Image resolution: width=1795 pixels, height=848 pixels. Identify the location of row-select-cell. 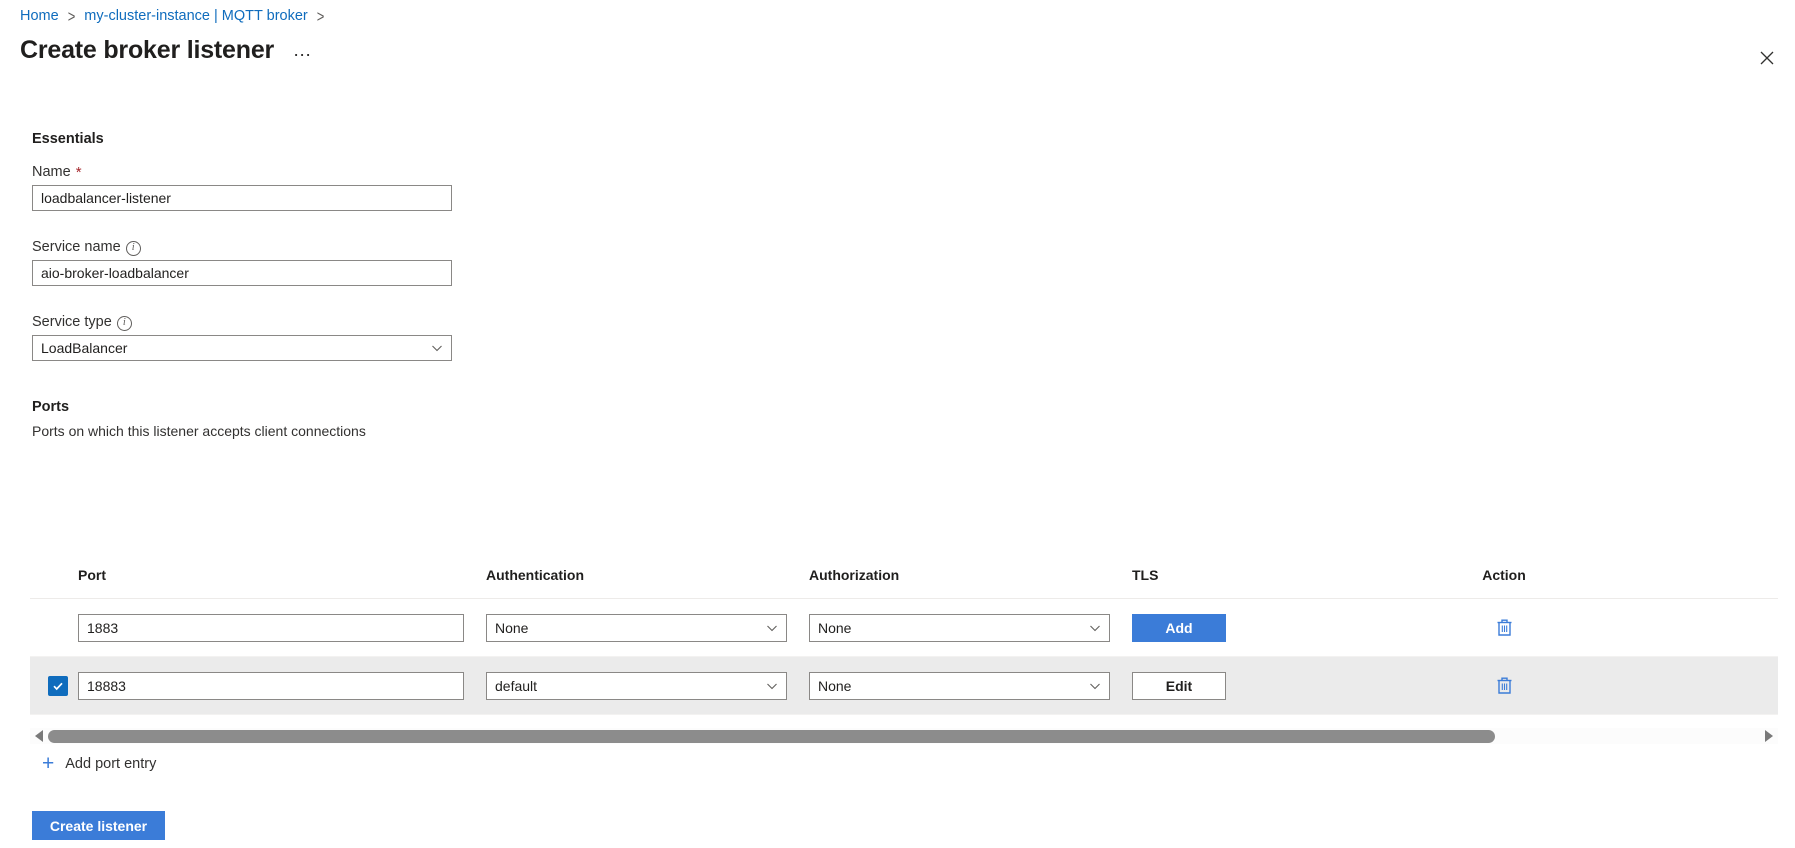
(54, 685).